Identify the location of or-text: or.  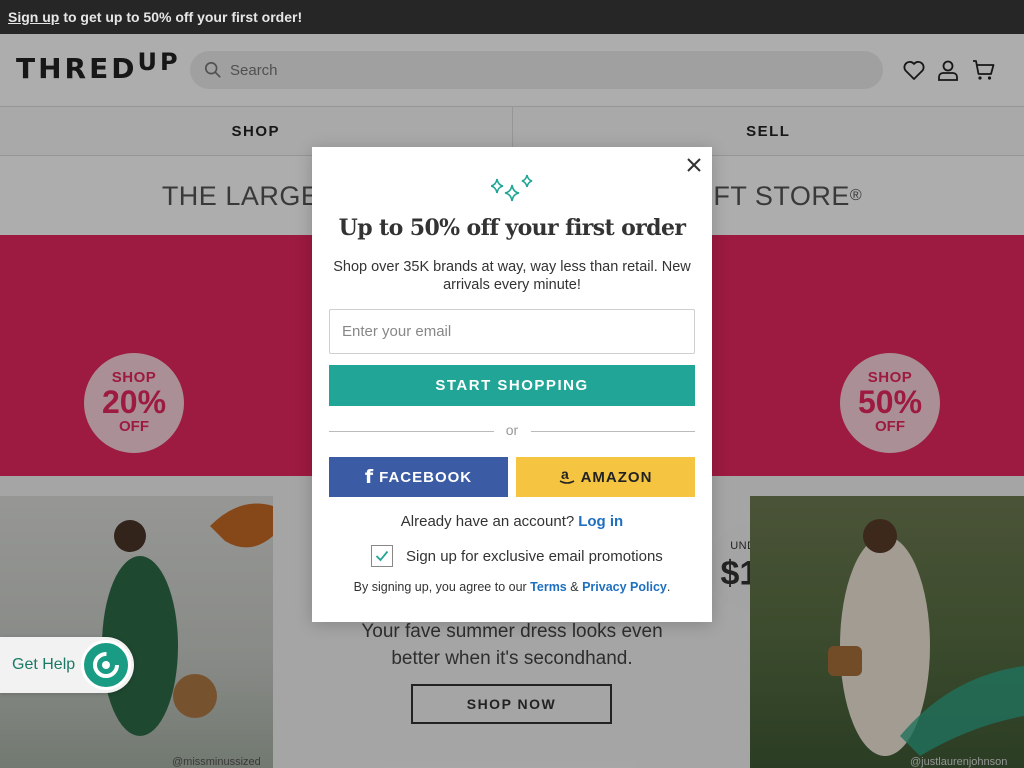
(512, 430).